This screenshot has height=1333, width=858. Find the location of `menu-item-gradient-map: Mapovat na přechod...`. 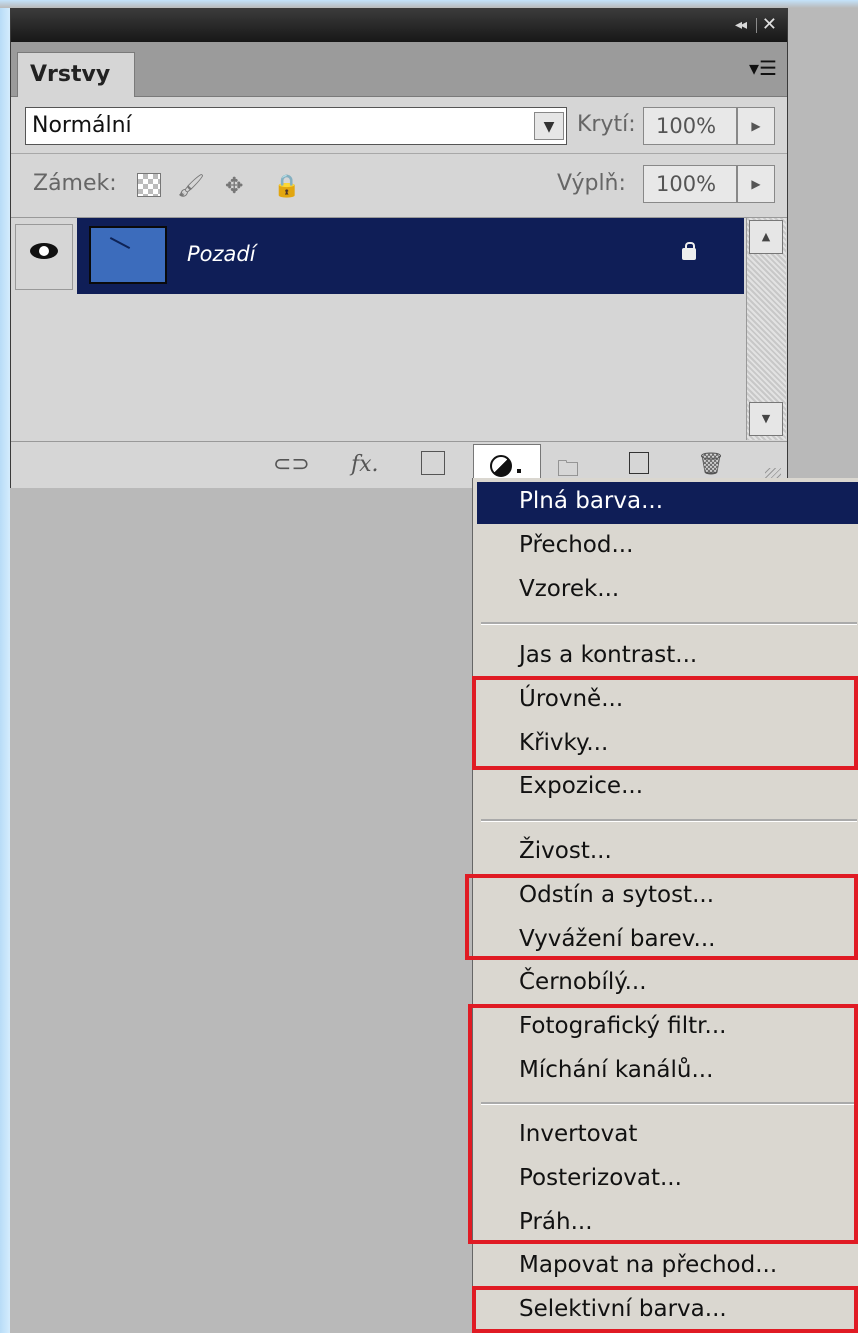

menu-item-gradient-map: Mapovat na přechod... is located at coordinates (667, 1267).